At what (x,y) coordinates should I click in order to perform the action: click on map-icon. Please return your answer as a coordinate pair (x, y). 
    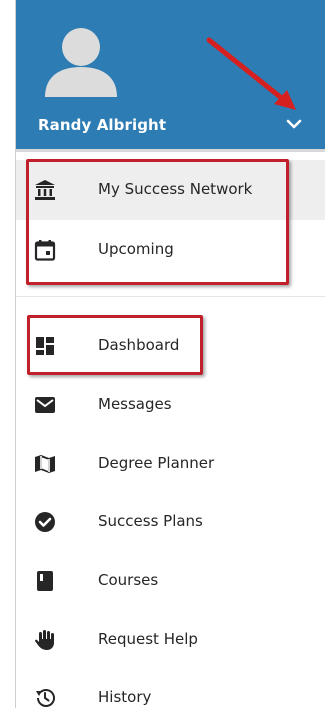
    Looking at the image, I should click on (45, 464).